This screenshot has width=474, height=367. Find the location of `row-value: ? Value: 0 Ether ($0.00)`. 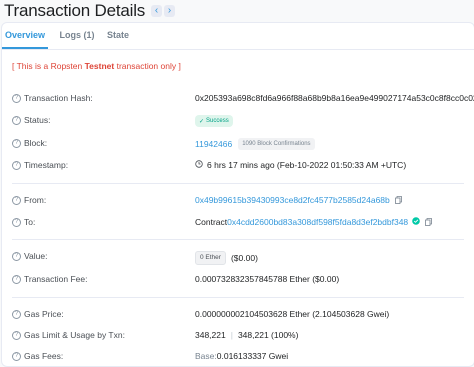

row-value: ? Value: 0 Ether ($0.00) is located at coordinates (239, 258).